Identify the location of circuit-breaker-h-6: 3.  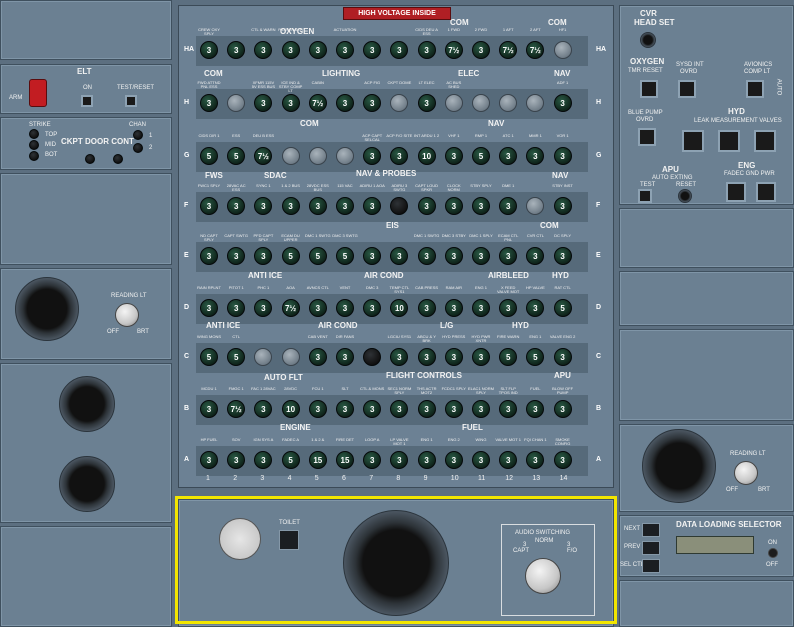
(345, 103).